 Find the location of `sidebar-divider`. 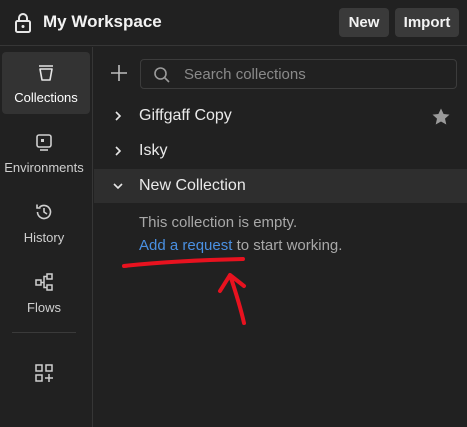

sidebar-divider is located at coordinates (44, 332).